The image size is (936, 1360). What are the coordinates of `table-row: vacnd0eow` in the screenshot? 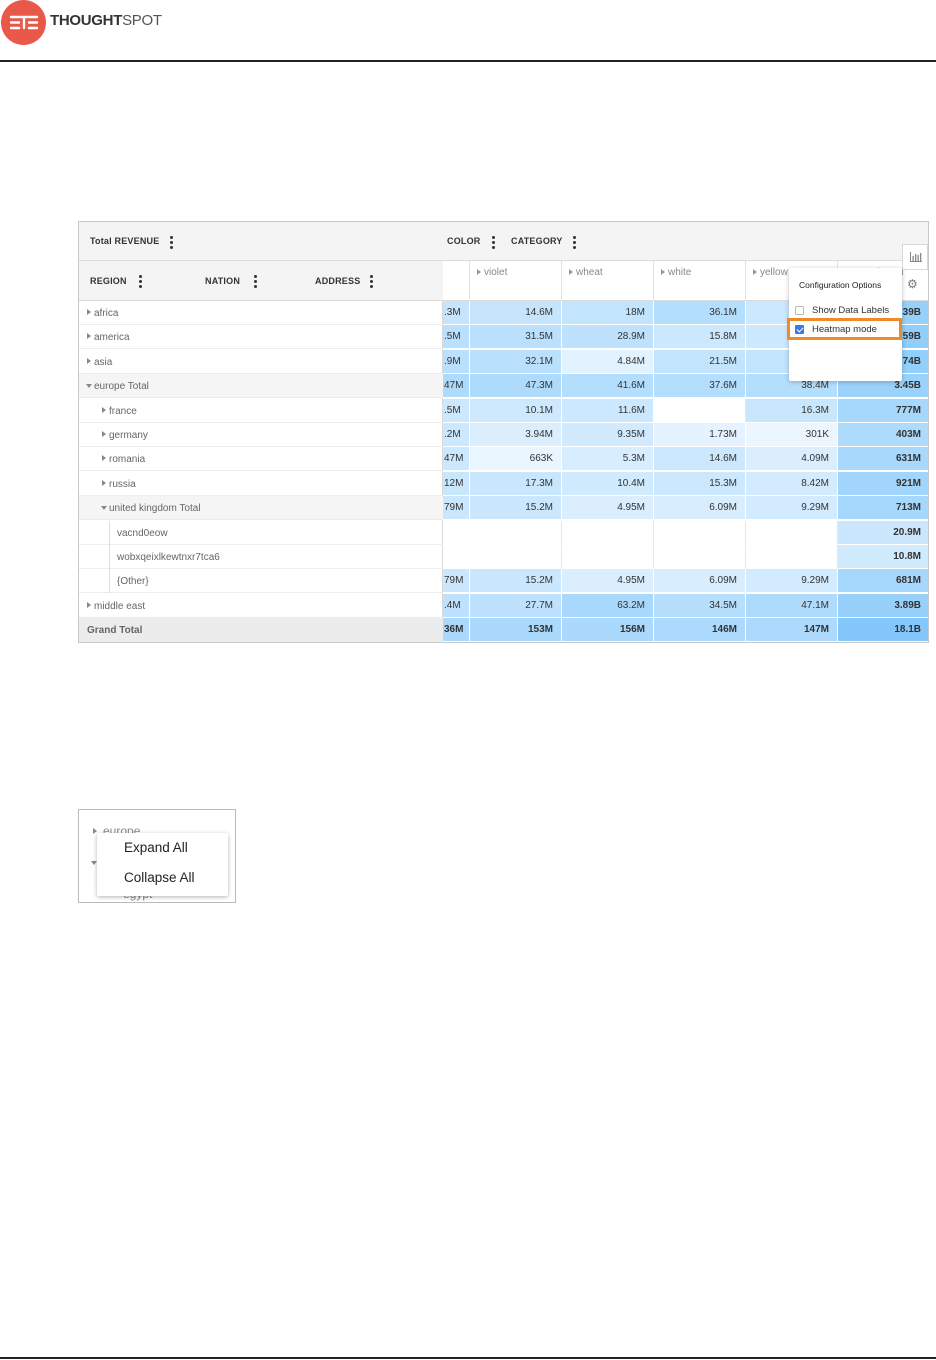 It's located at (261, 533).